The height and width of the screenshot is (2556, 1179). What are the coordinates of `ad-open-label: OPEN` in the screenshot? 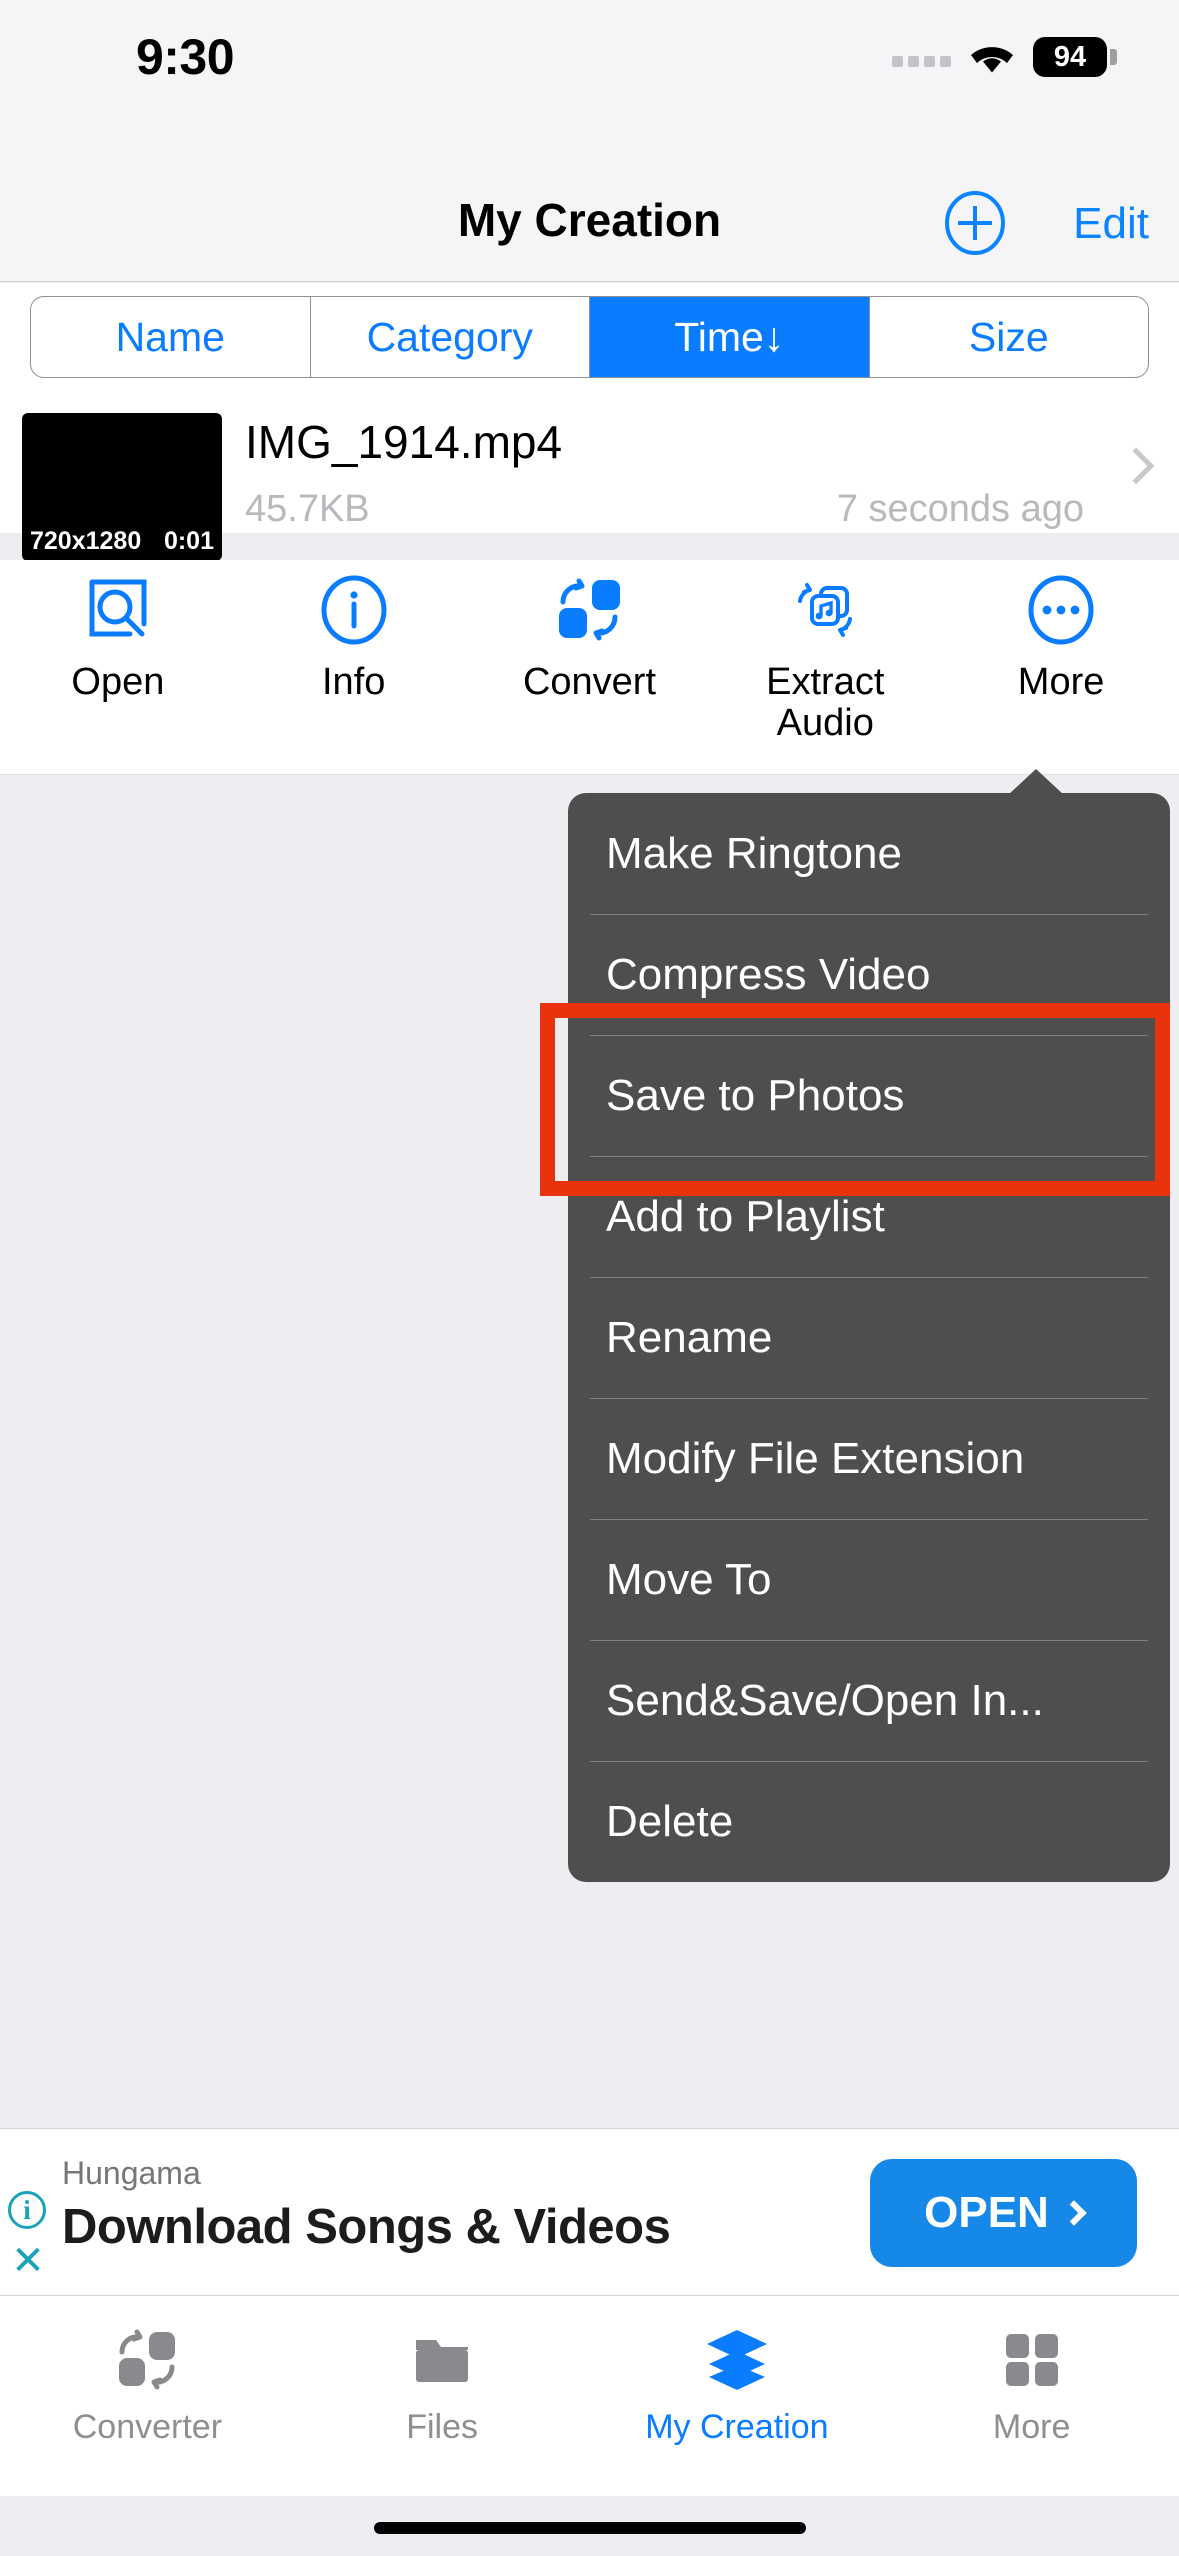 It's located at (986, 2212).